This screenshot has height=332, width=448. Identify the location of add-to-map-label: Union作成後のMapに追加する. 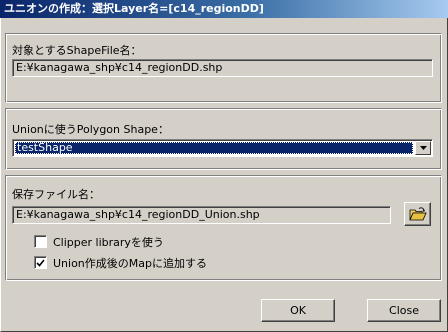
(130, 263).